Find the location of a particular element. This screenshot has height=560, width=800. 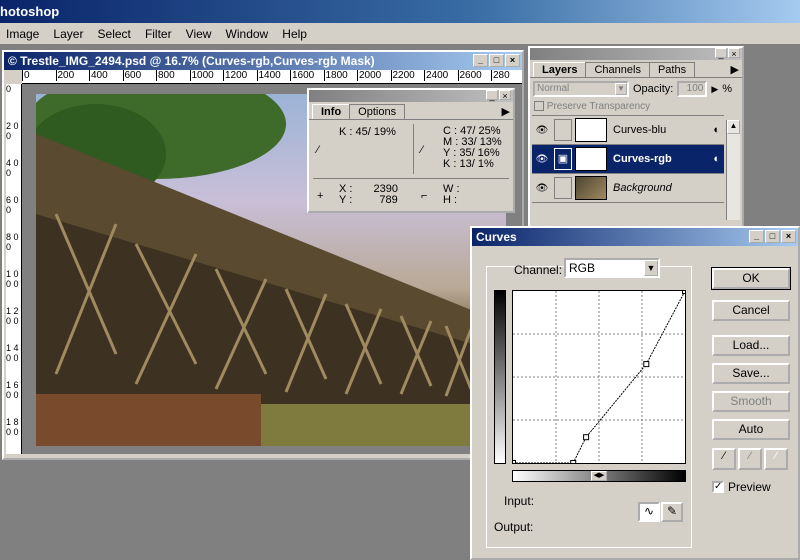

black-eyedropper-icon: ⁄ is located at coordinates (724, 459).